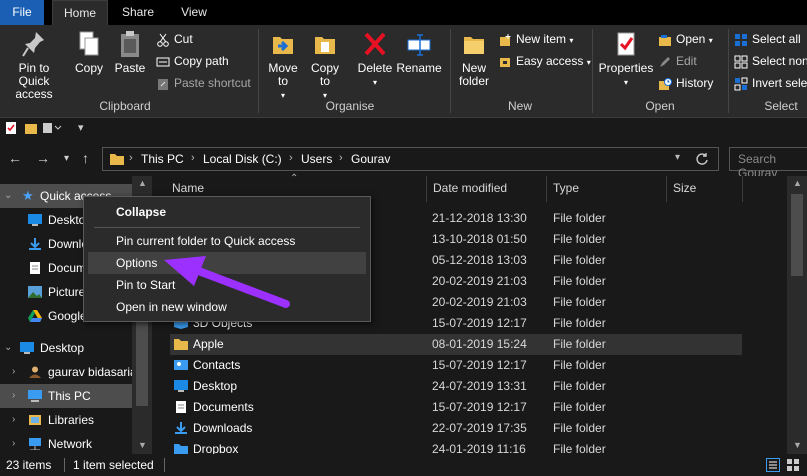 The width and height of the screenshot is (807, 476). Describe the element at coordinates (294, 178) in the screenshot. I see `sort-ascending-icon: ⌃` at that location.